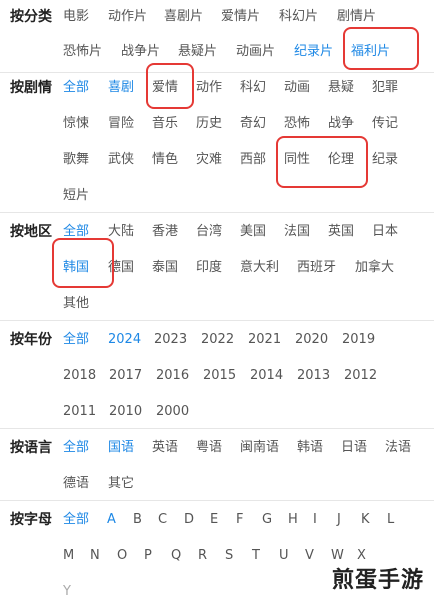 This screenshot has width=434, height=602. What do you see at coordinates (253, 160) in the screenshot?
I see `option-item: 西部` at bounding box center [253, 160].